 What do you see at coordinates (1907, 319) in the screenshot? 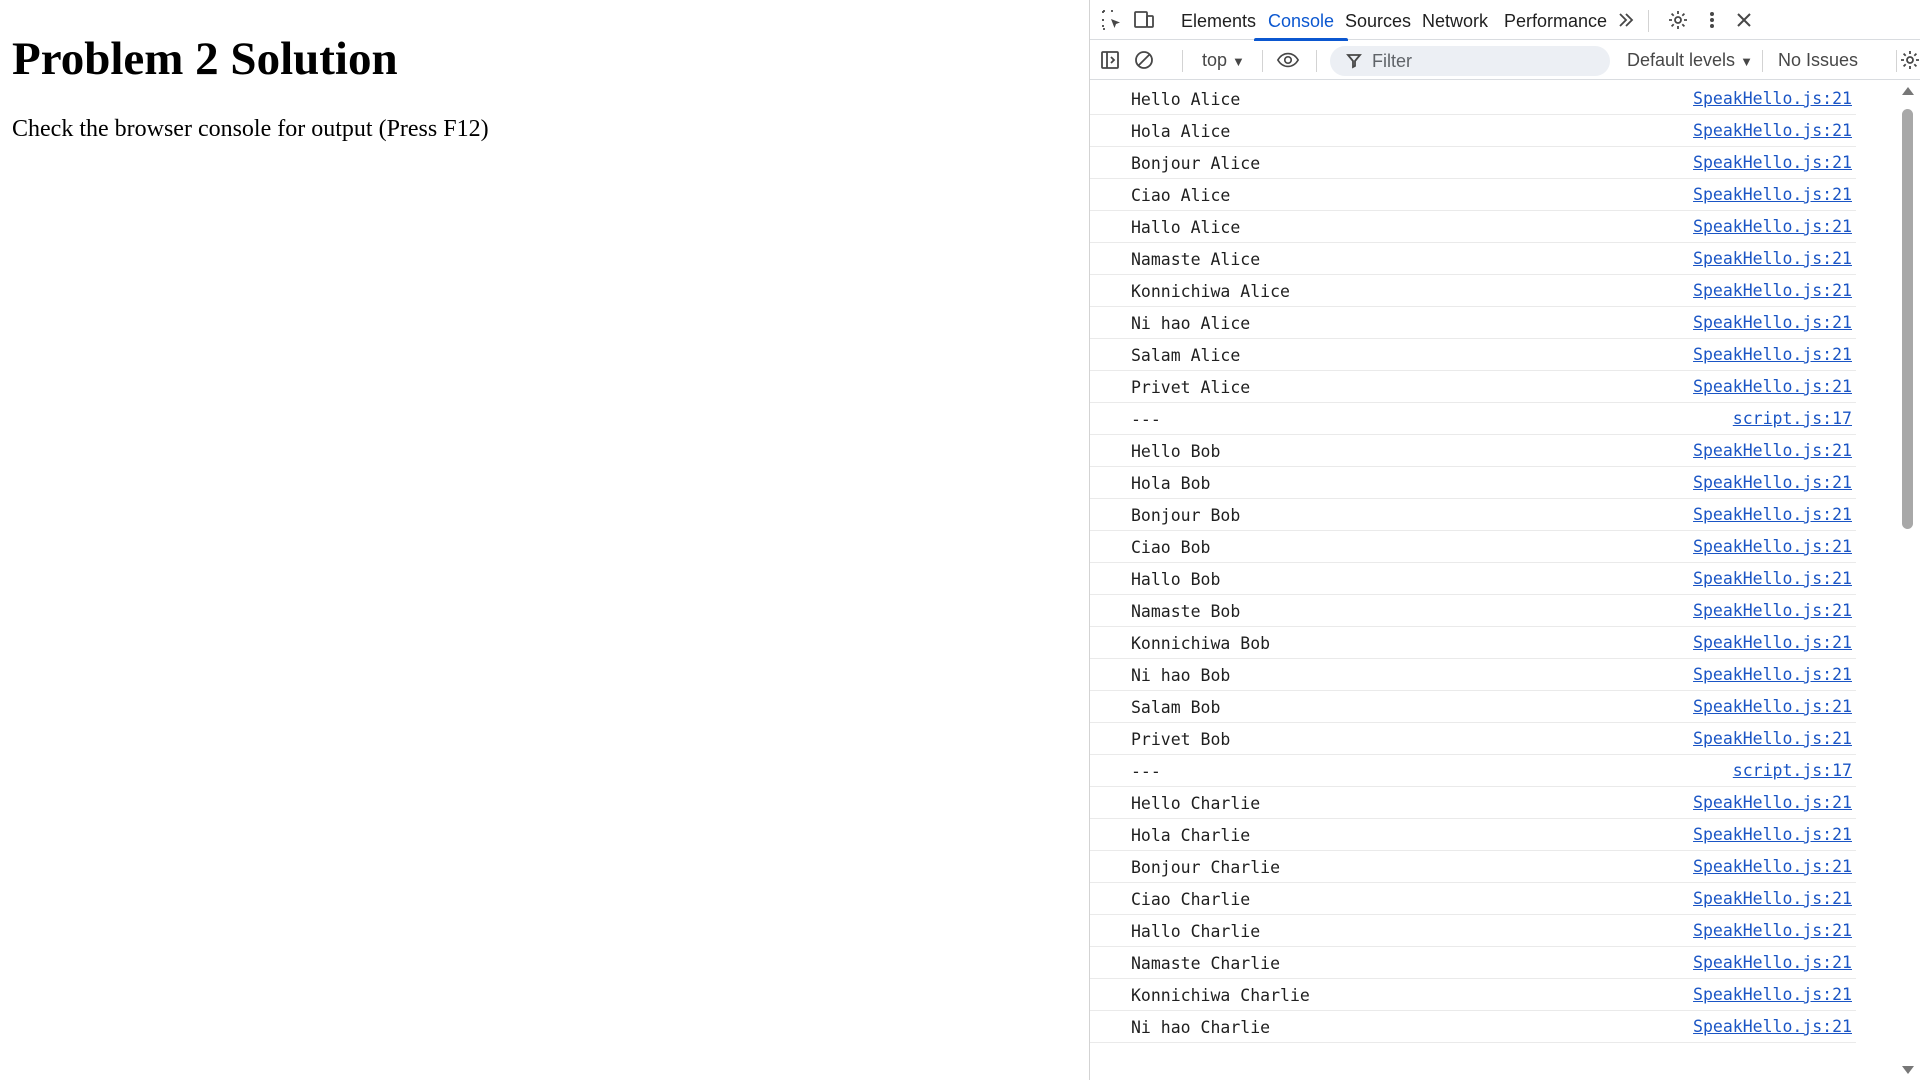
I see `scrollbar-thumb` at bounding box center [1907, 319].